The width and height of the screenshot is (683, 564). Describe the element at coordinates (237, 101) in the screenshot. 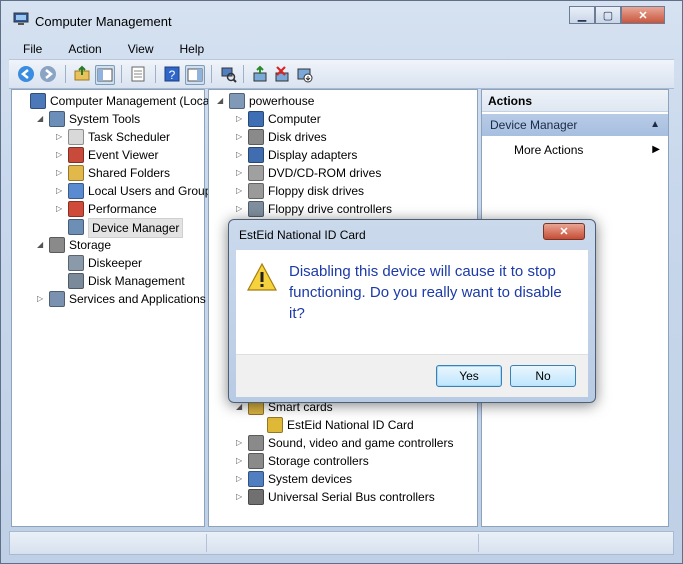

I see `computer-icon` at that location.